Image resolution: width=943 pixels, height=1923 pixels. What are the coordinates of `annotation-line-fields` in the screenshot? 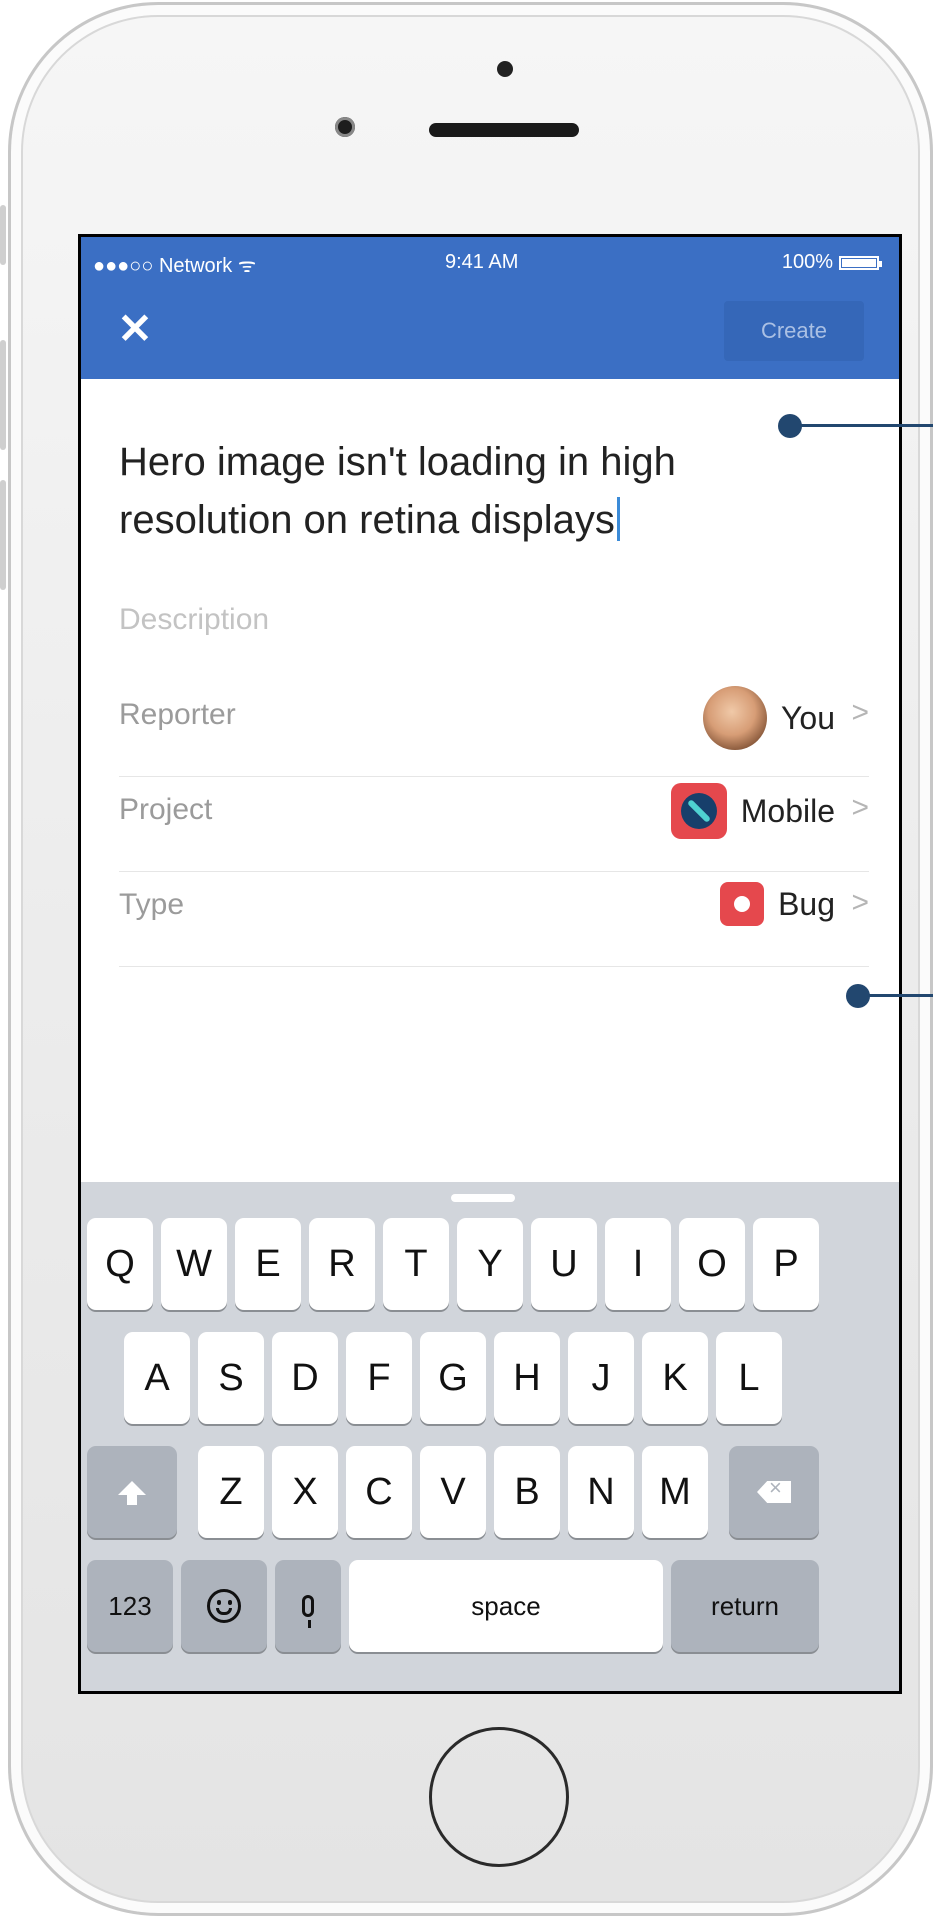 It's located at (895, 995).